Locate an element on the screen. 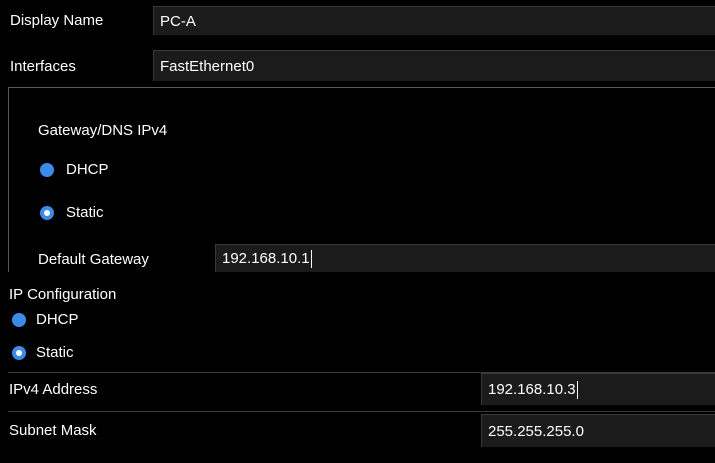 The height and width of the screenshot is (463, 715). default-gateway-label: Default Gateway is located at coordinates (93, 259).